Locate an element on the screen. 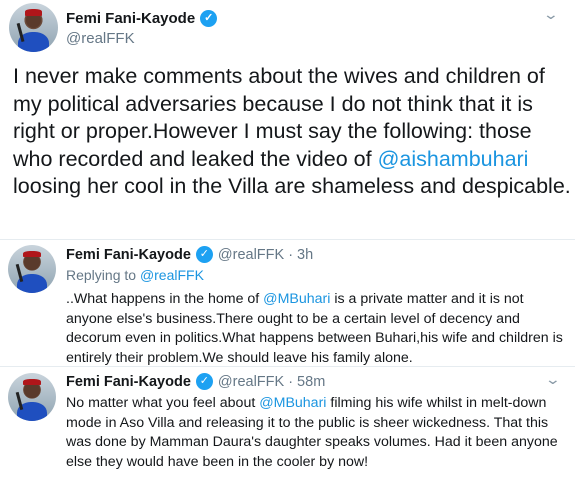 The height and width of the screenshot is (478, 575). handle-time: @realFFK · 58m is located at coordinates (271, 382).